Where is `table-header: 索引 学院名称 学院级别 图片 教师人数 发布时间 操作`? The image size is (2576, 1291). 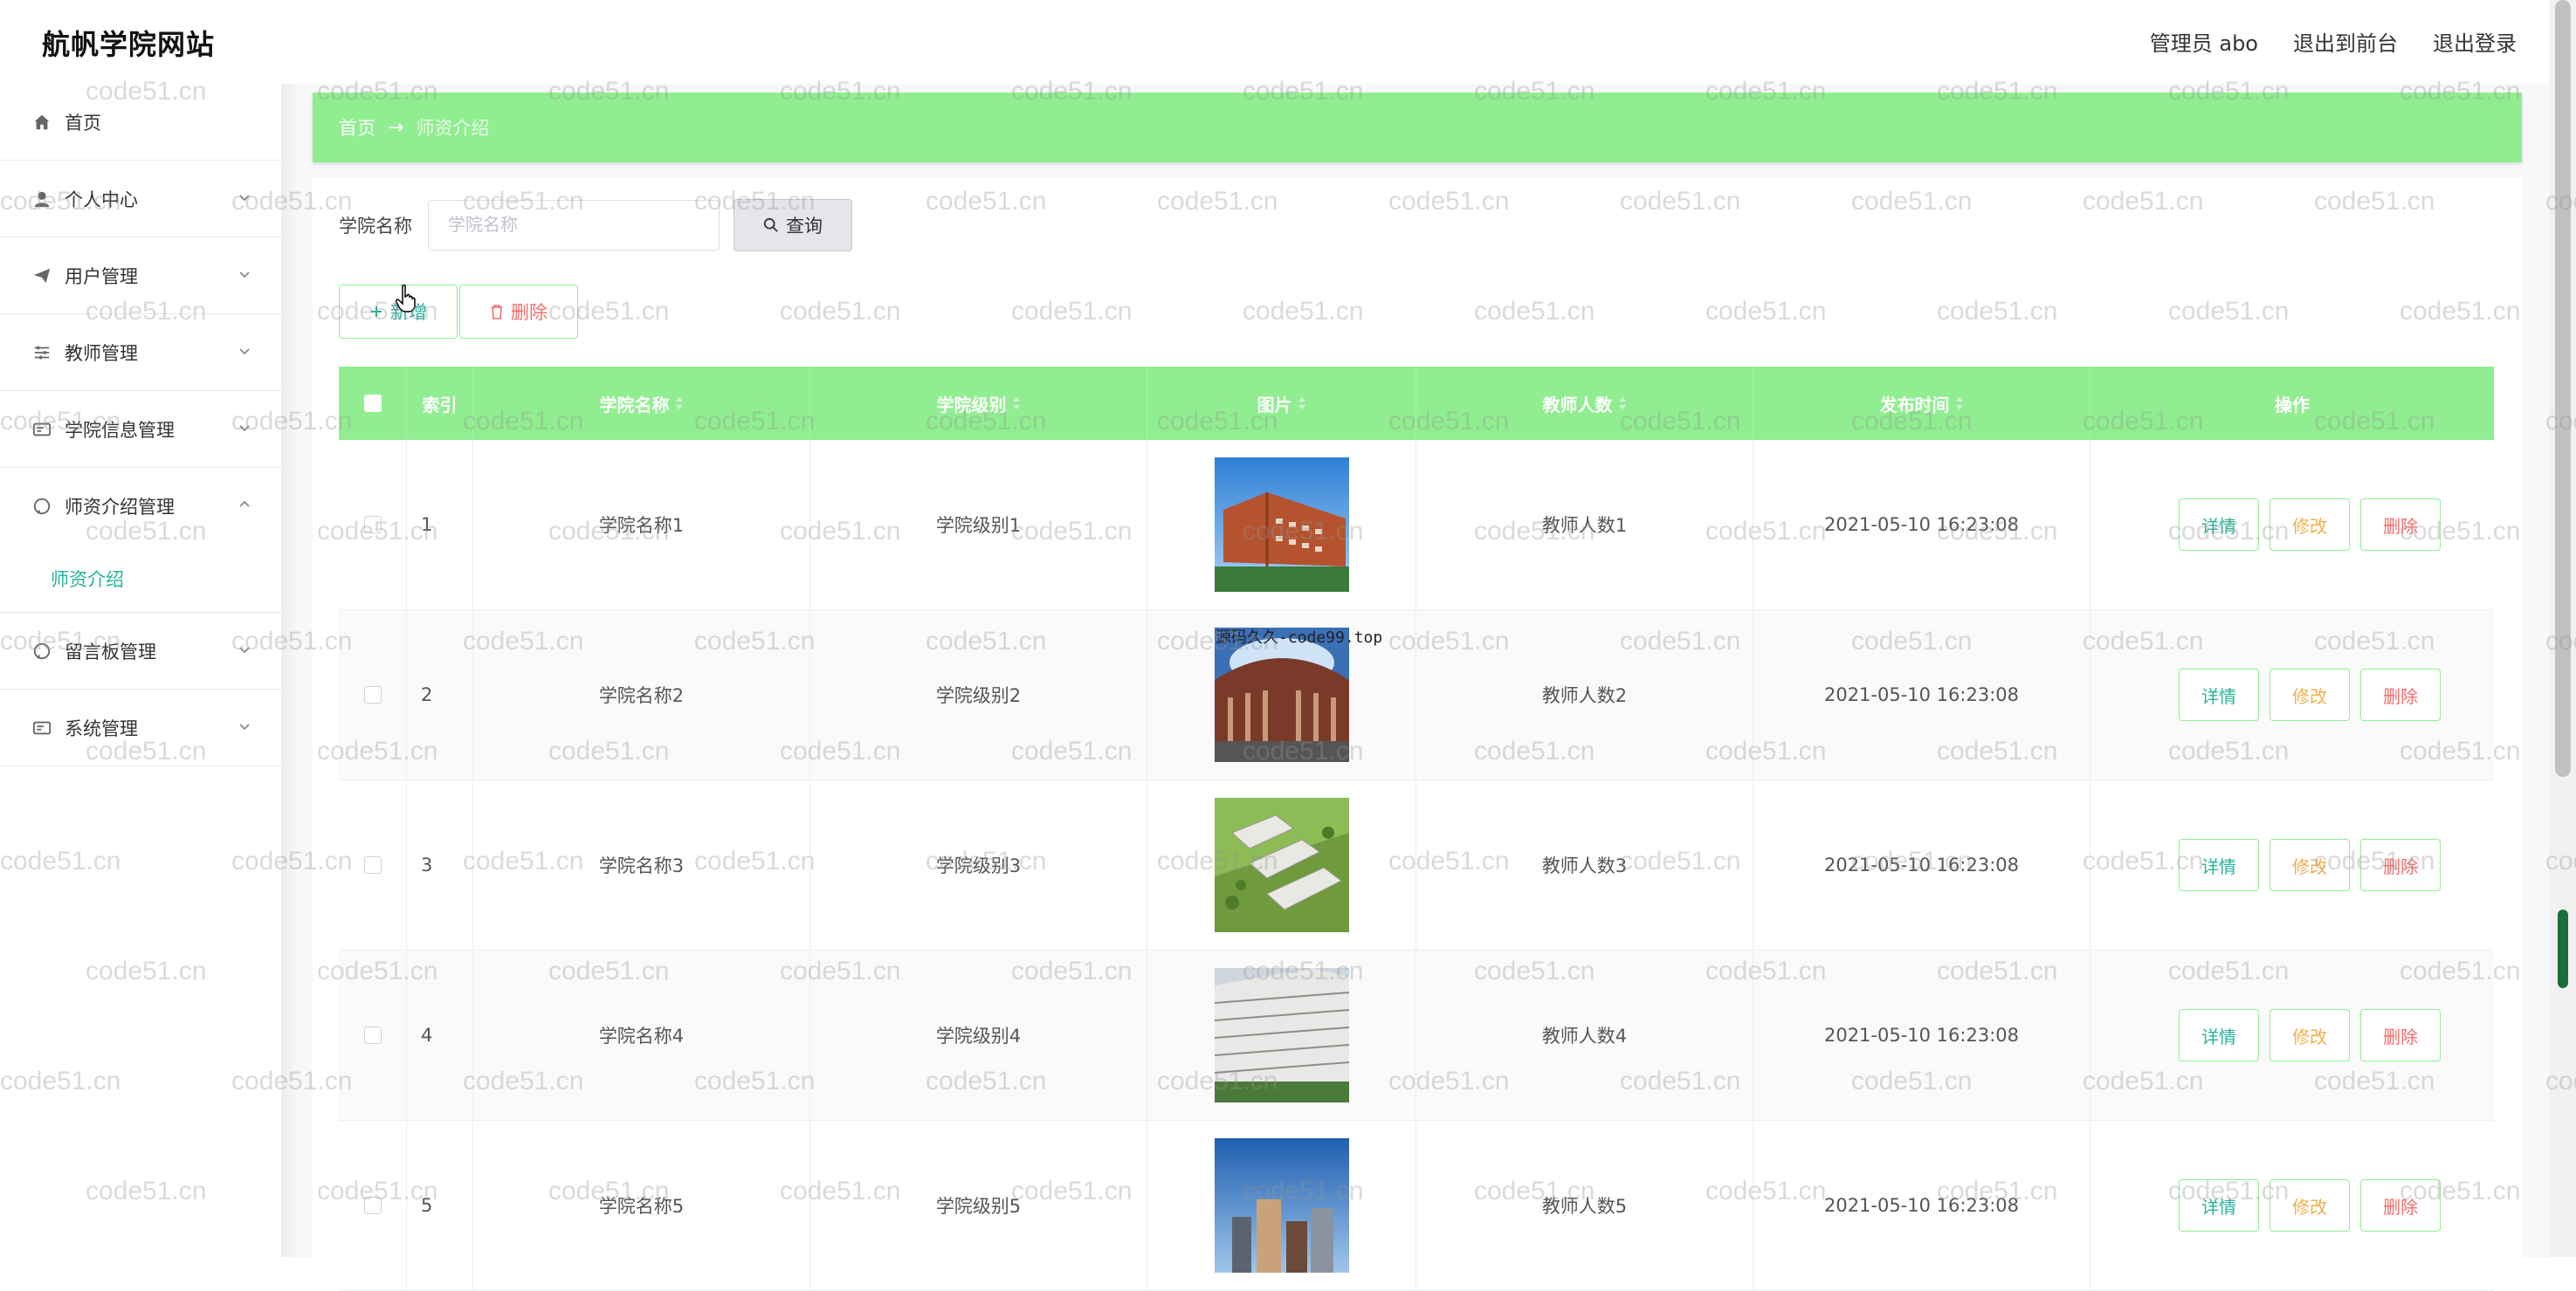
table-header: 索引 学院名称 学院级别 图片 教师人数 发布时间 操作 is located at coordinates (1416, 403).